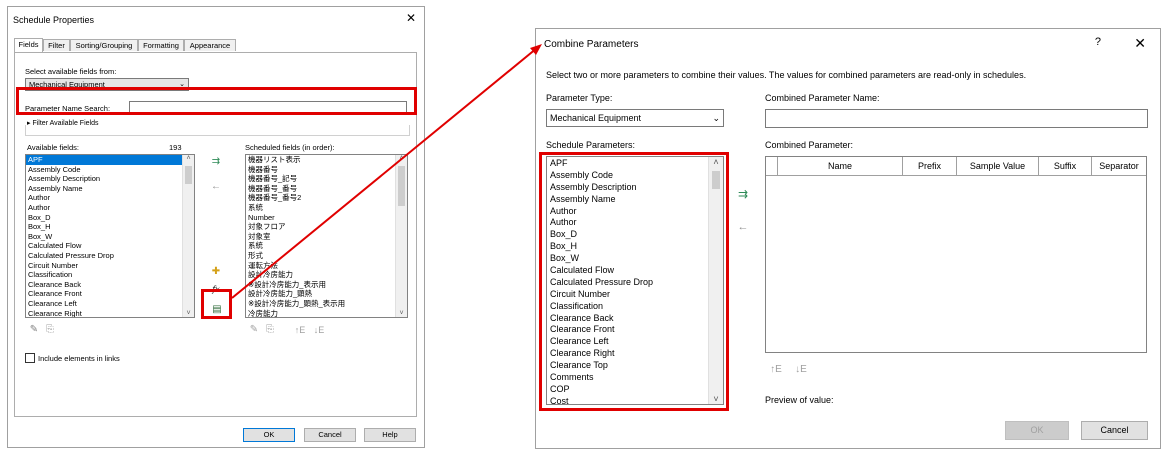 The image size is (1174, 459). Describe the element at coordinates (635, 354) in the screenshot. I see `list-item: Clearance Right` at that location.